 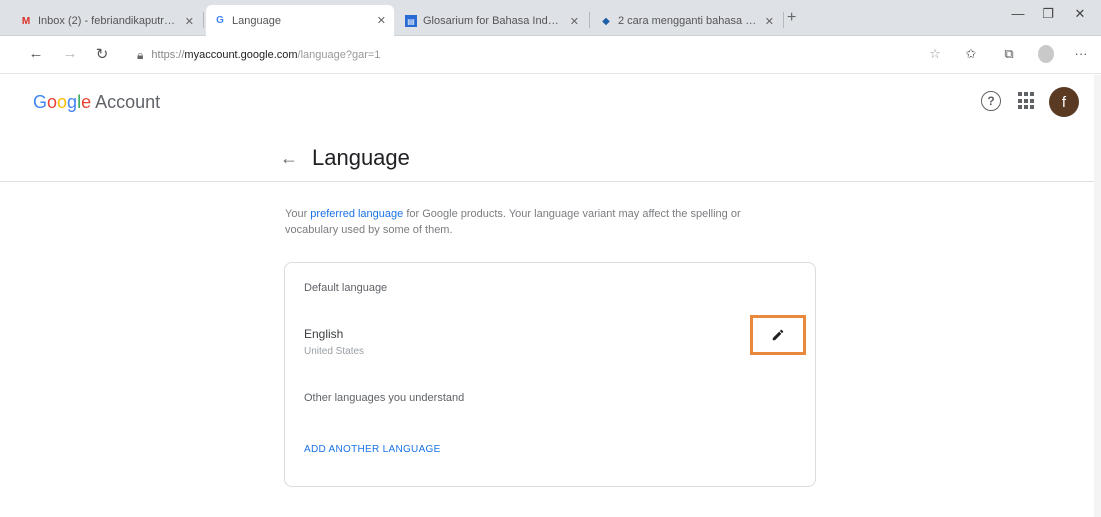 What do you see at coordinates (1018, 13) in the screenshot?
I see `minimize-icon: —` at bounding box center [1018, 13].